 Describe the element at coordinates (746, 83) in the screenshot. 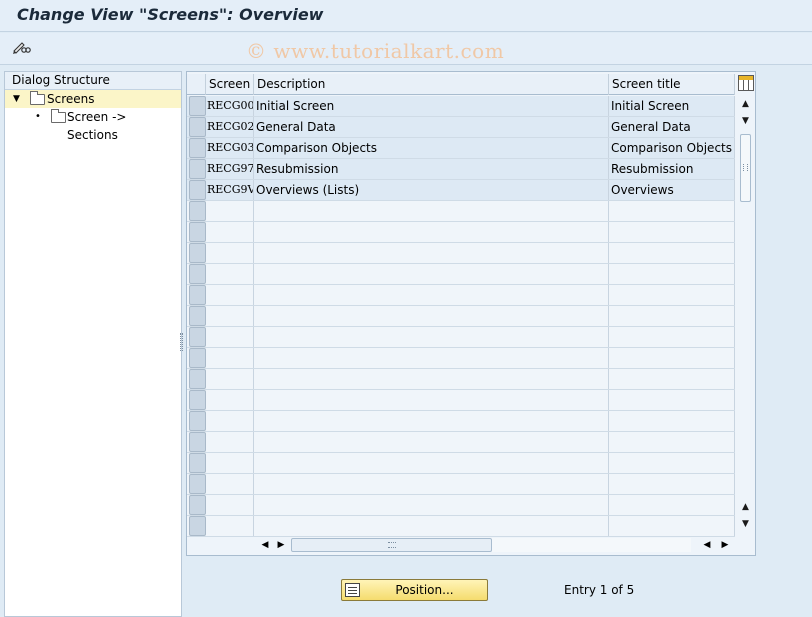

I see `column-settings-icon` at that location.